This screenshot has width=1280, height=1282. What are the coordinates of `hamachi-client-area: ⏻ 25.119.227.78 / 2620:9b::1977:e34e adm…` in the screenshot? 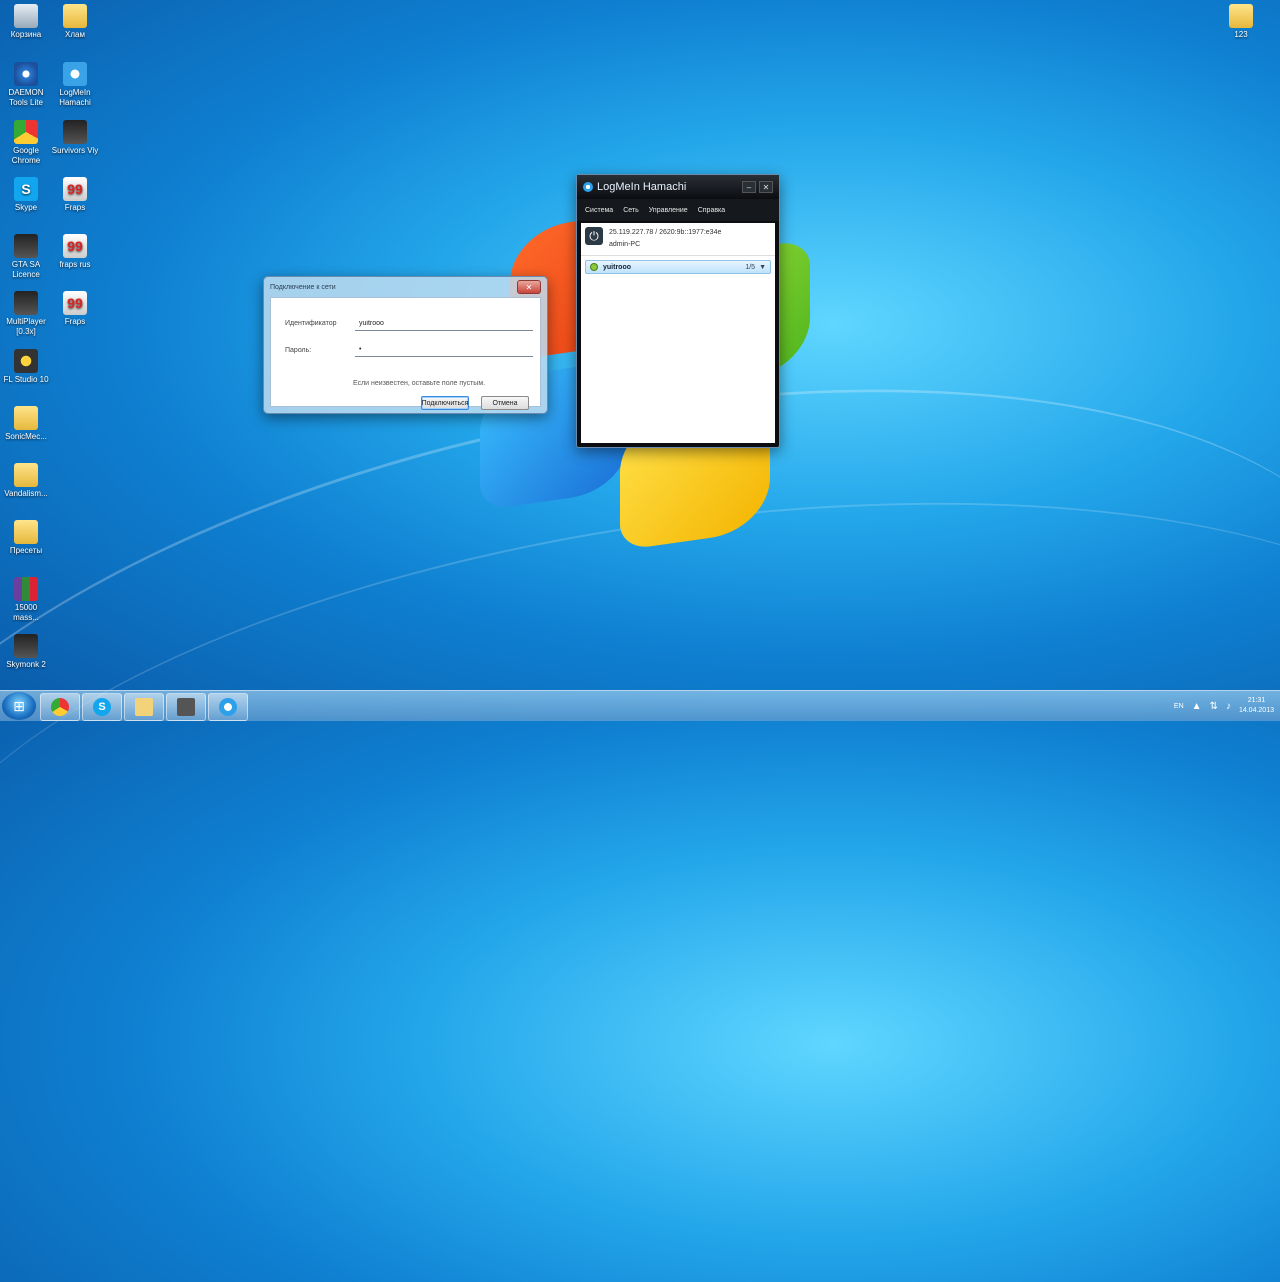 It's located at (678, 333).